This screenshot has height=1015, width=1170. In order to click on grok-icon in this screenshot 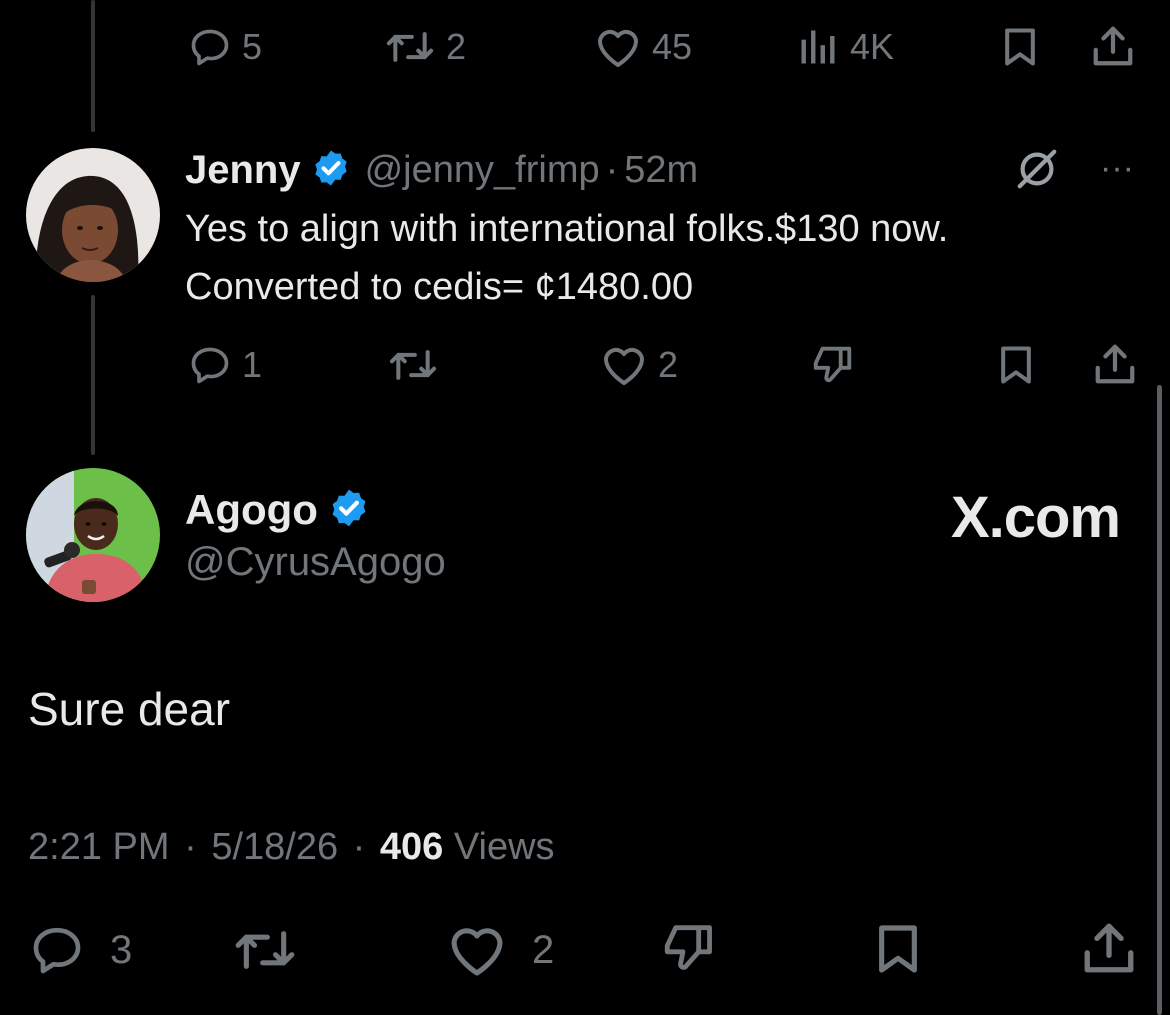, I will do `click(1037, 169)`.